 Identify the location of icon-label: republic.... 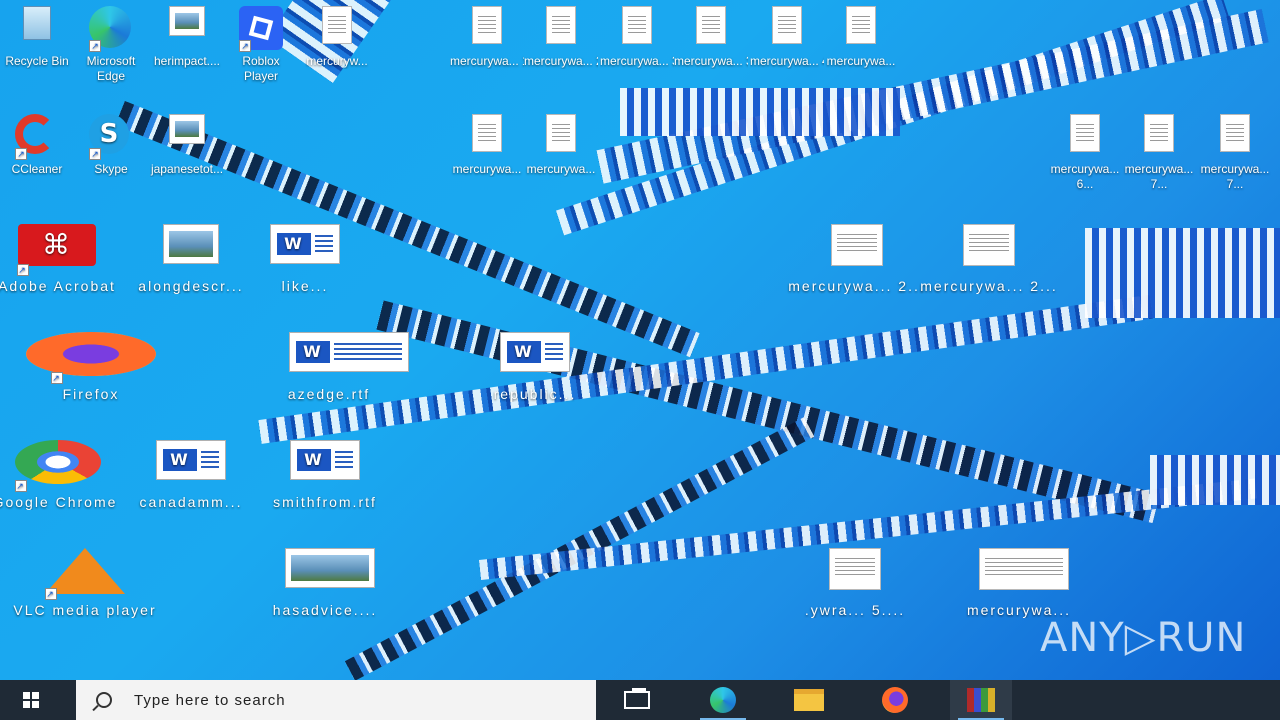
(535, 394).